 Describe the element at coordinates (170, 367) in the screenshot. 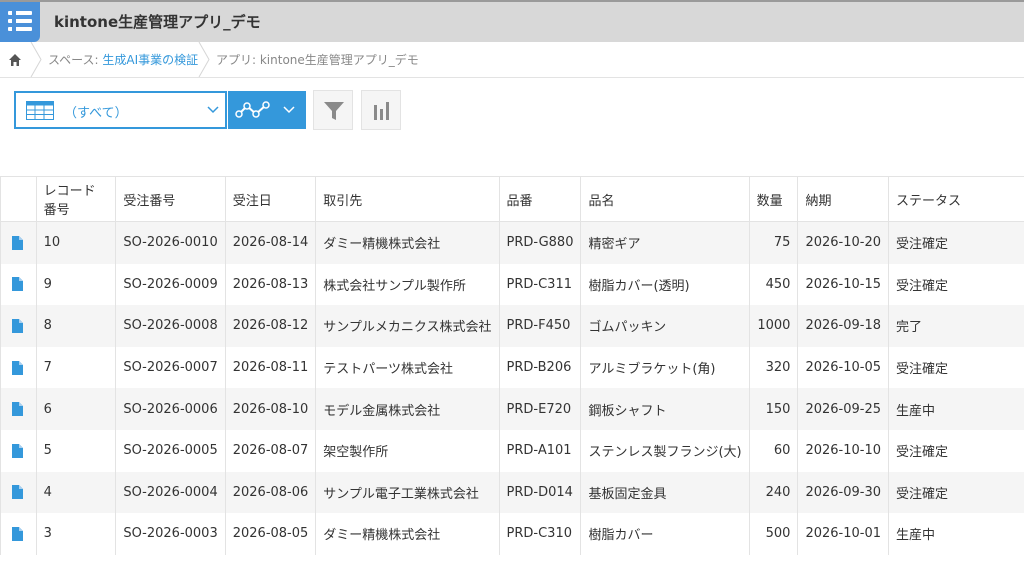

I see `cell-order-number: SO-2026-0007` at that location.